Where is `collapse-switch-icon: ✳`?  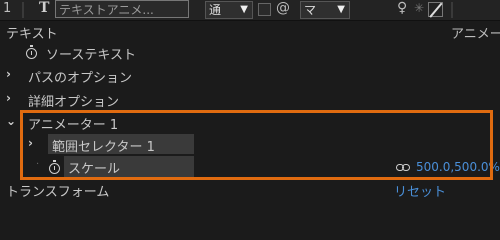
collapse-switch-icon: ✳ is located at coordinates (419, 8).